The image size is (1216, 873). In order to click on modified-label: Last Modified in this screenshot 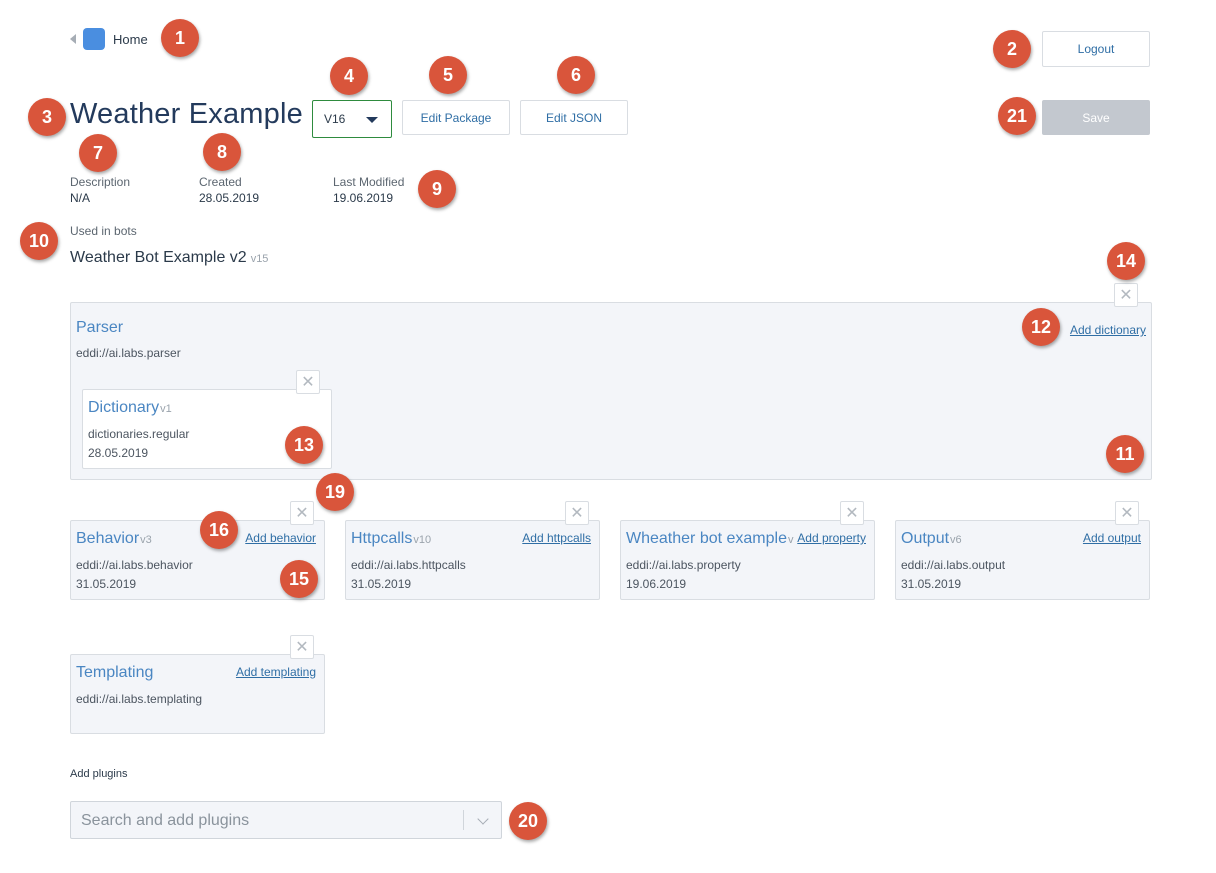, I will do `click(369, 182)`.